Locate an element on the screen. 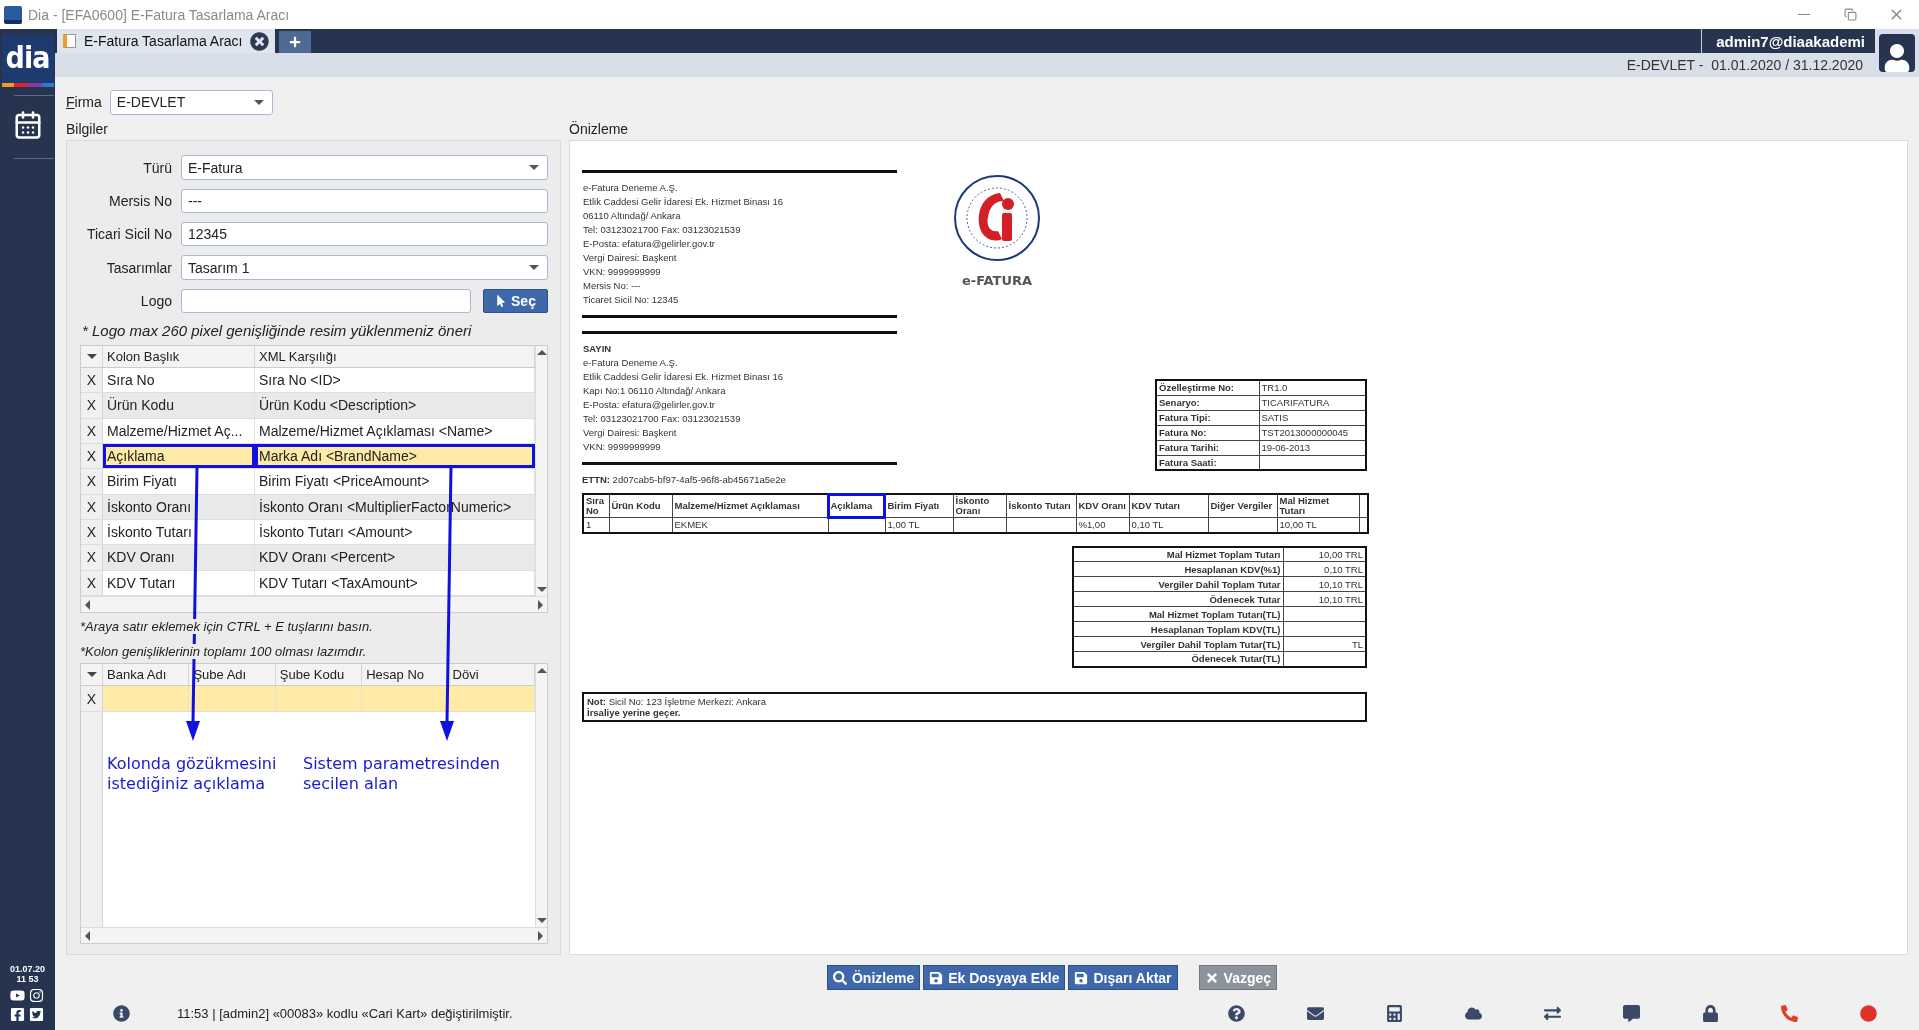  receiver-line: Vergi Dairesi: Başkent is located at coordinates (630, 433).